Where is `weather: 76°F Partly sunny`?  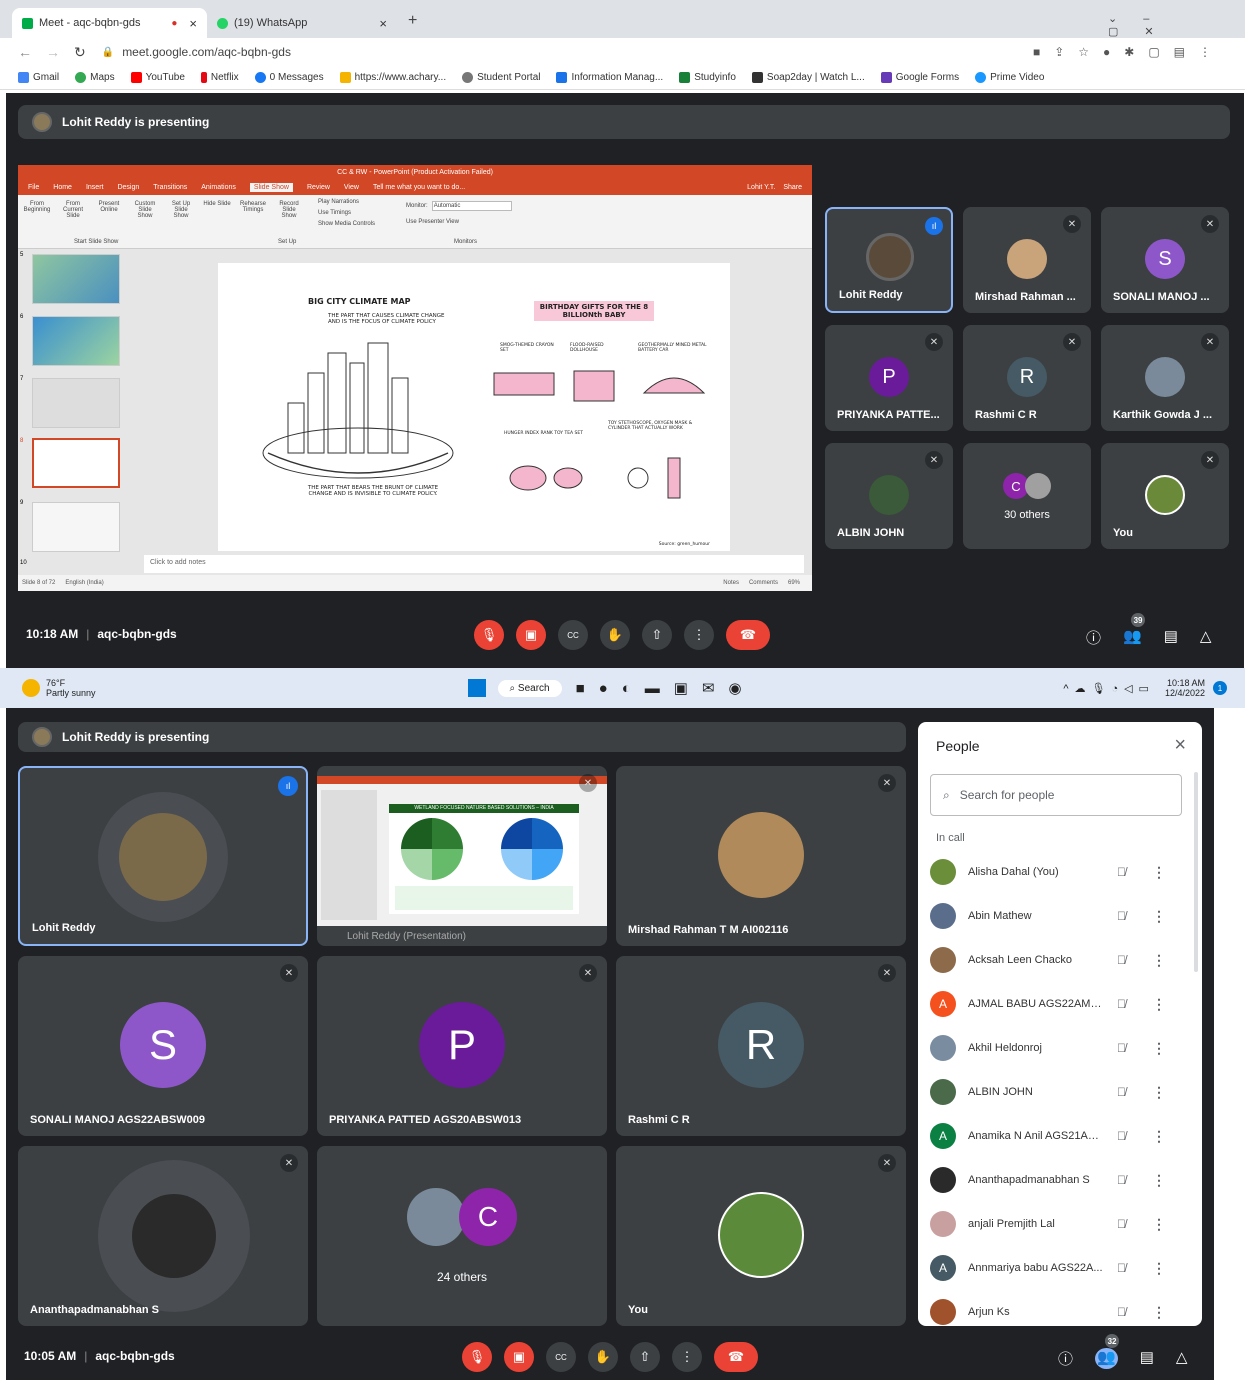 weather: 76°F Partly sunny is located at coordinates (71, 688).